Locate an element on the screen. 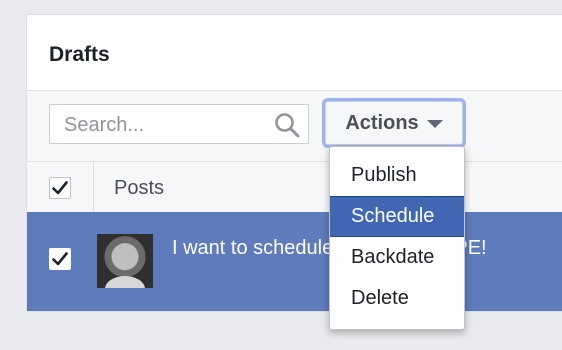  posts-column-header: Posts is located at coordinates (139, 188).